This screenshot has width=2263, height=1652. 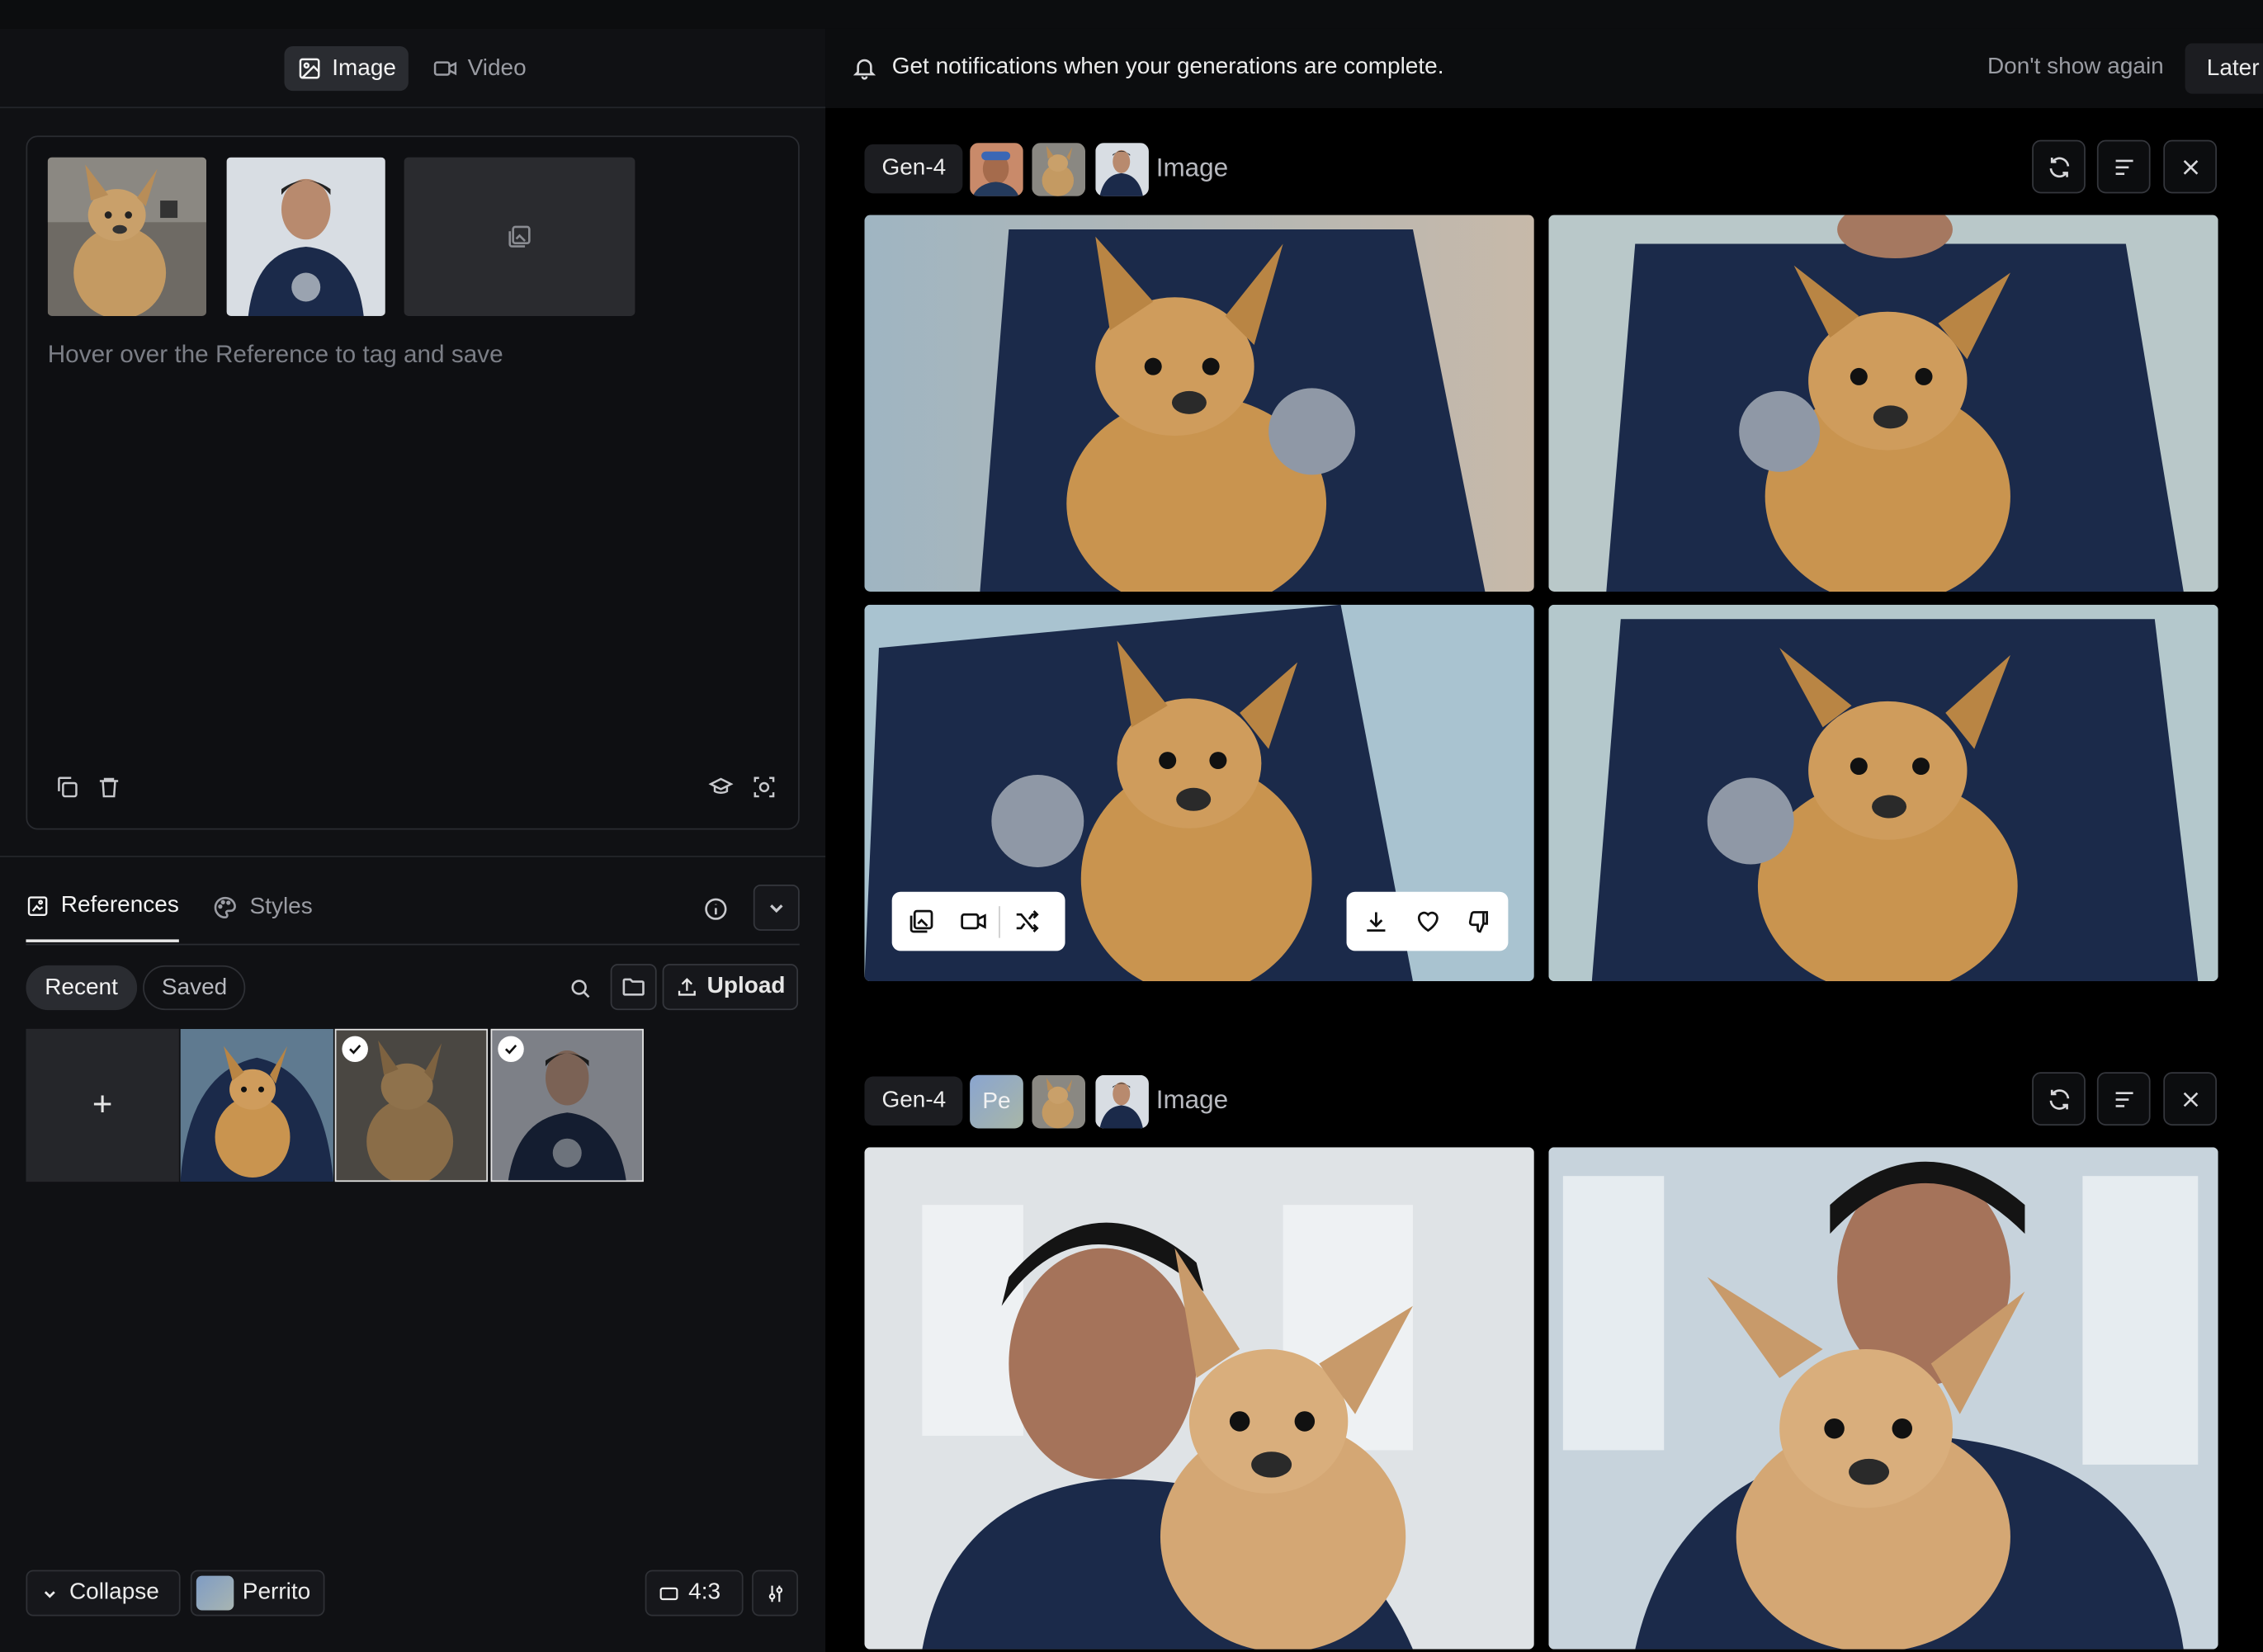 I want to click on settings-button, so click(x=775, y=1593).